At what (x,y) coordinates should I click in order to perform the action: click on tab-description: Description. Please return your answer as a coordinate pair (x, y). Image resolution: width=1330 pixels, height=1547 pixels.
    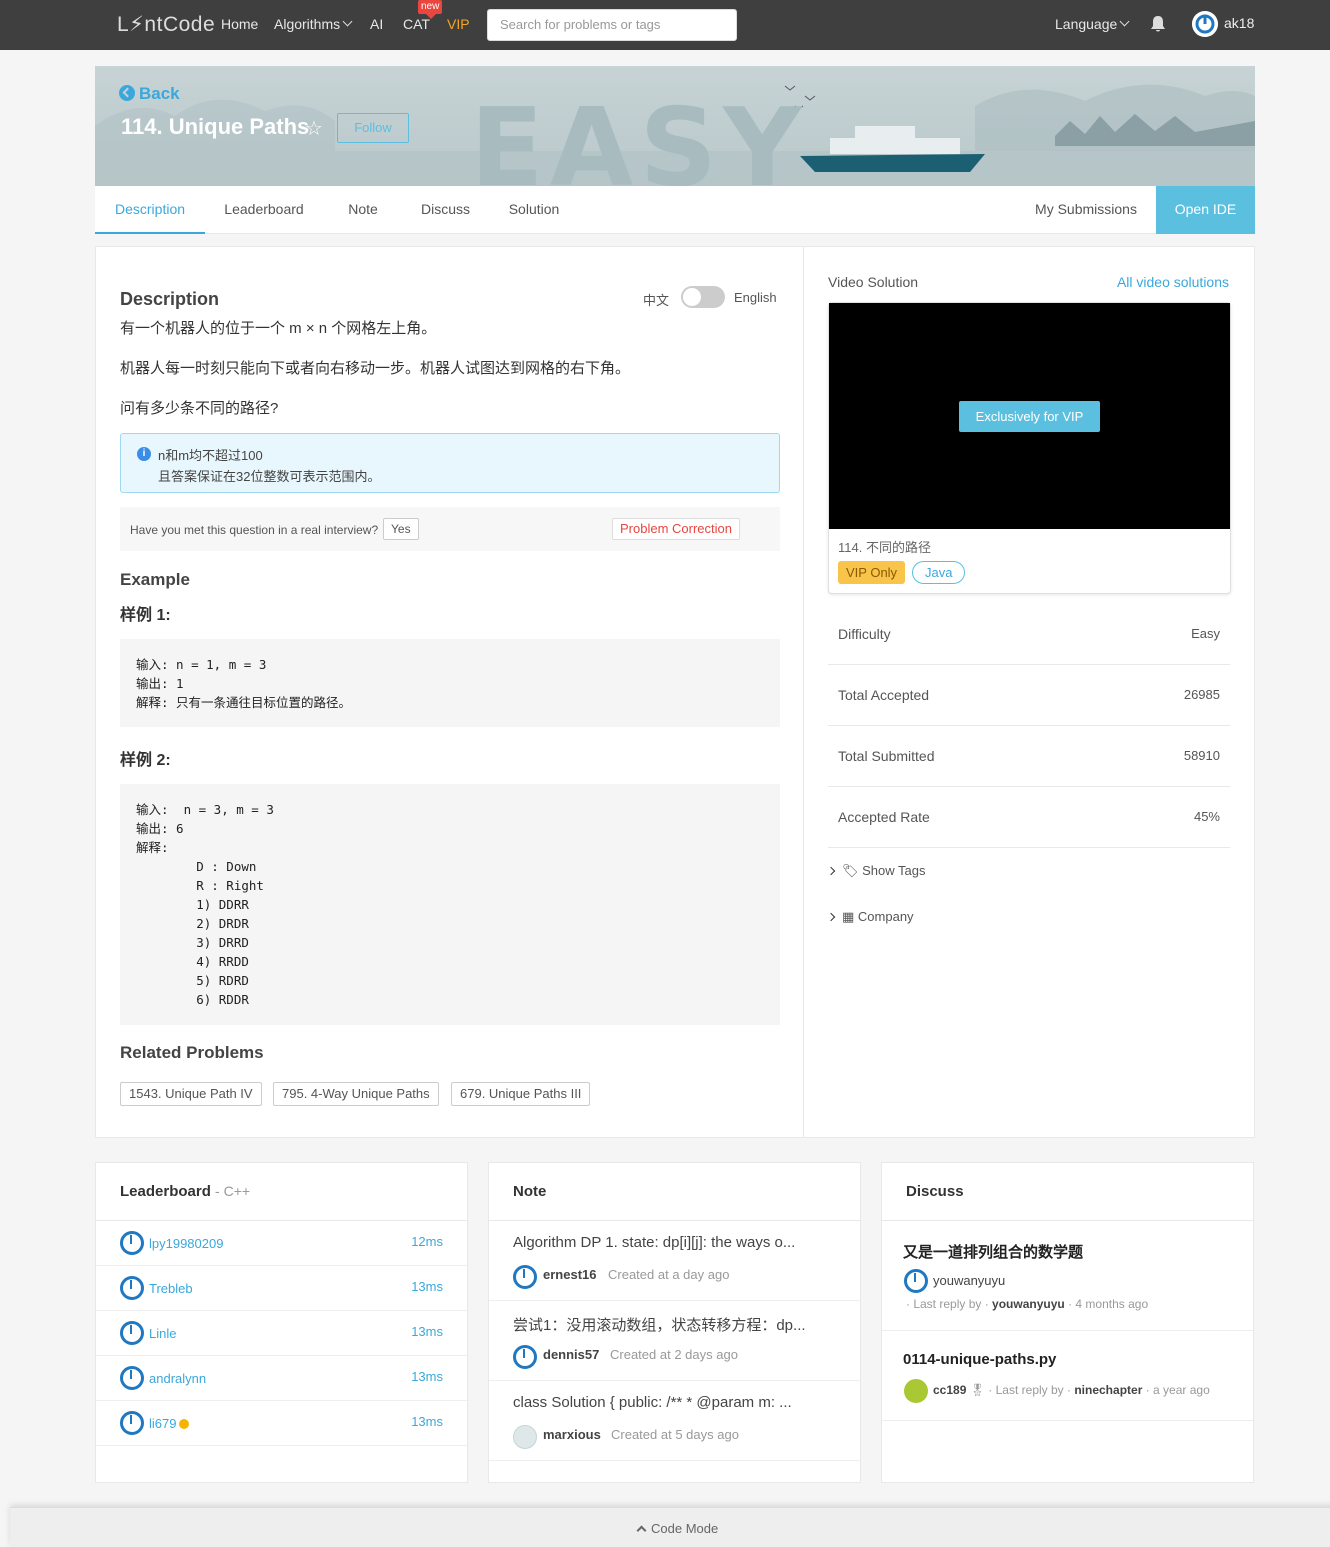
    Looking at the image, I should click on (150, 210).